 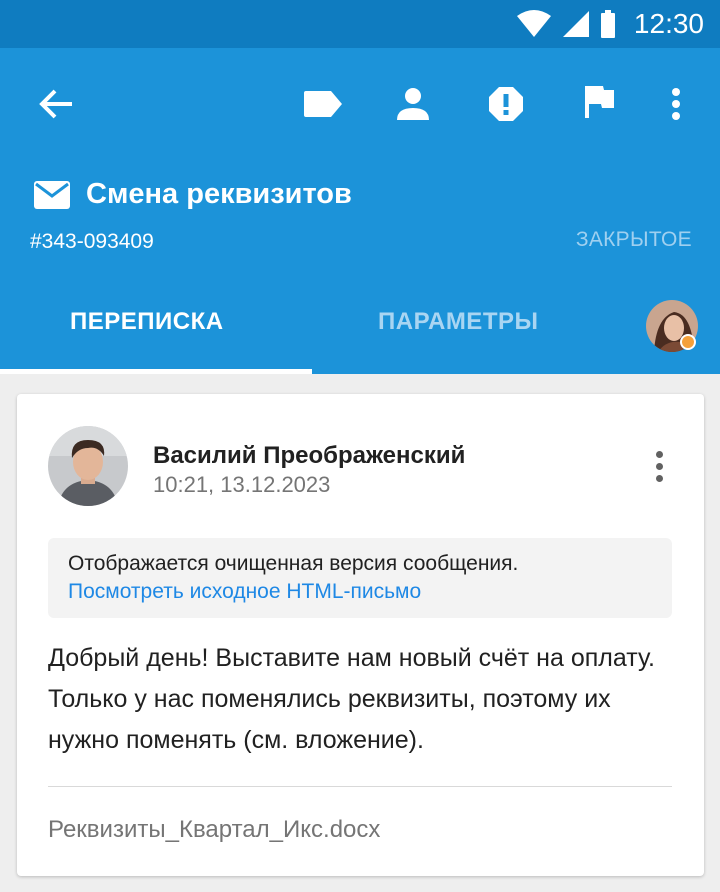 What do you see at coordinates (52, 194) in the screenshot?
I see `envelope-icon` at bounding box center [52, 194].